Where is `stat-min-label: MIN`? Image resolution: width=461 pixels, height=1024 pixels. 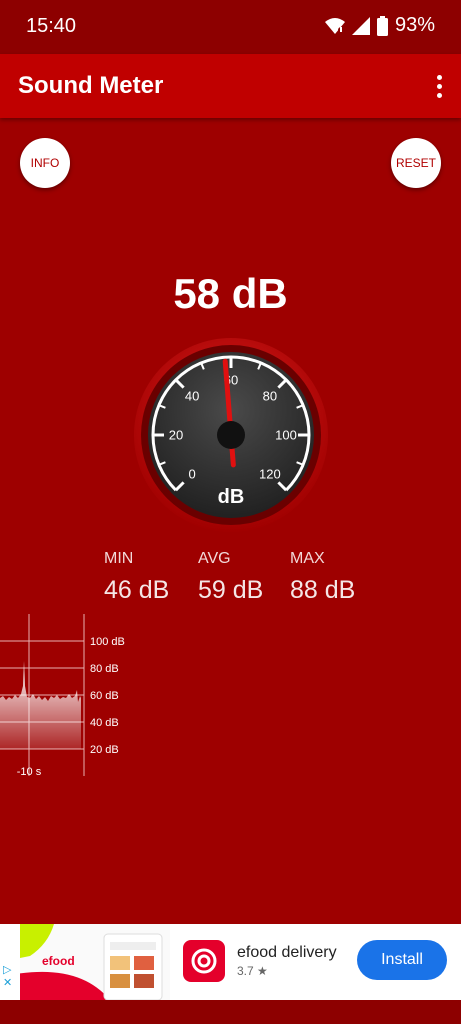 stat-min-label: MIN is located at coordinates (119, 558).